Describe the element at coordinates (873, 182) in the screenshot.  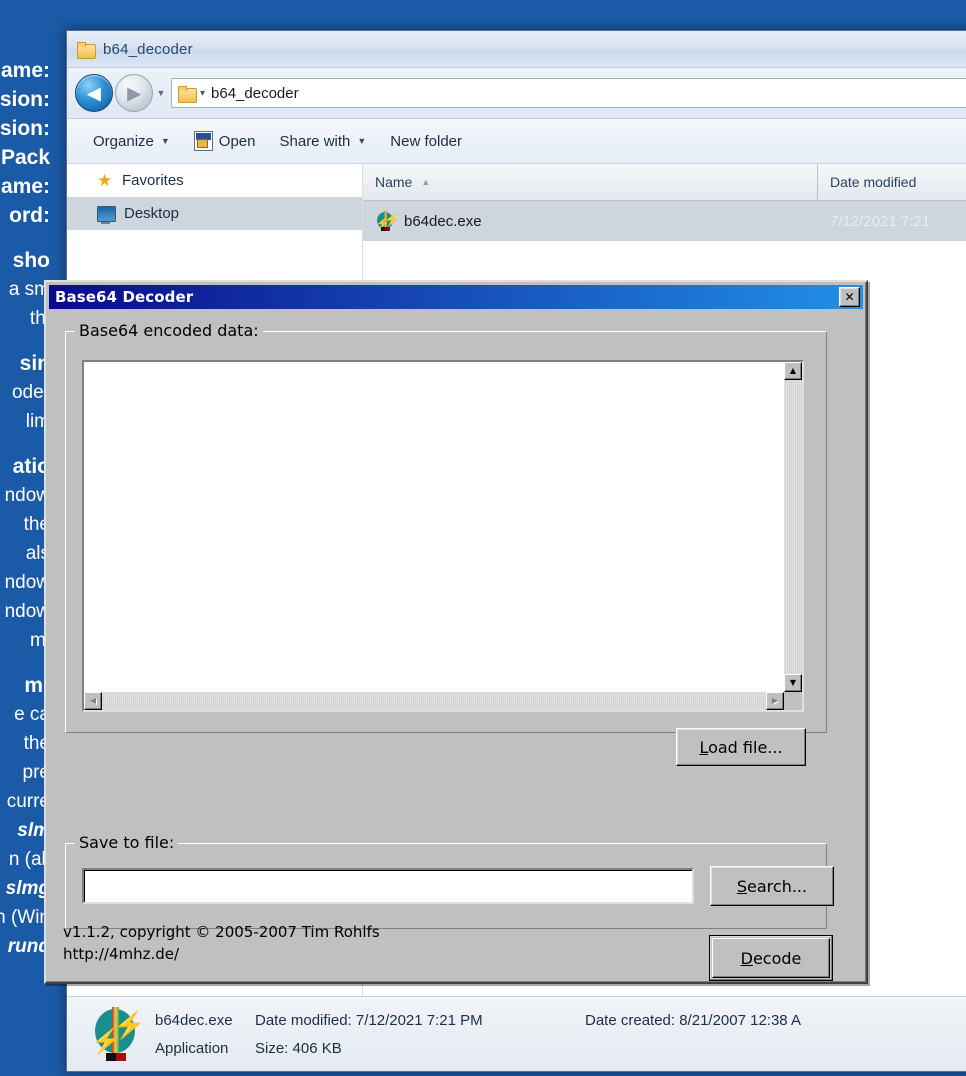
I see `column-header-date-modified-label: Date modified` at that location.